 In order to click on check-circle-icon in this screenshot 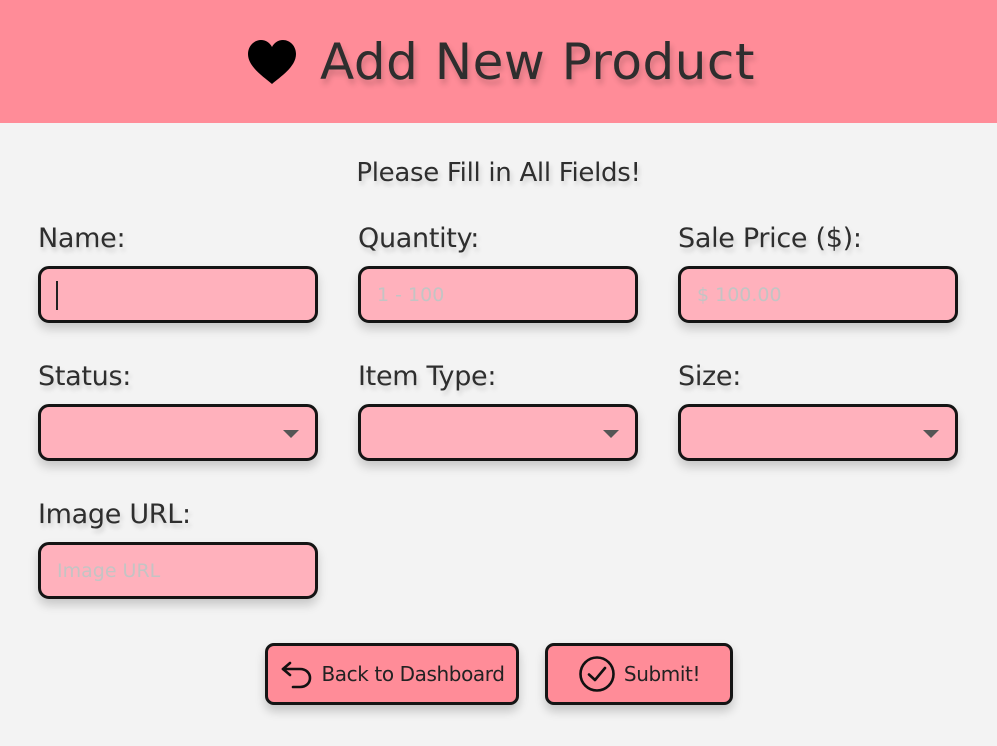, I will do `click(597, 674)`.